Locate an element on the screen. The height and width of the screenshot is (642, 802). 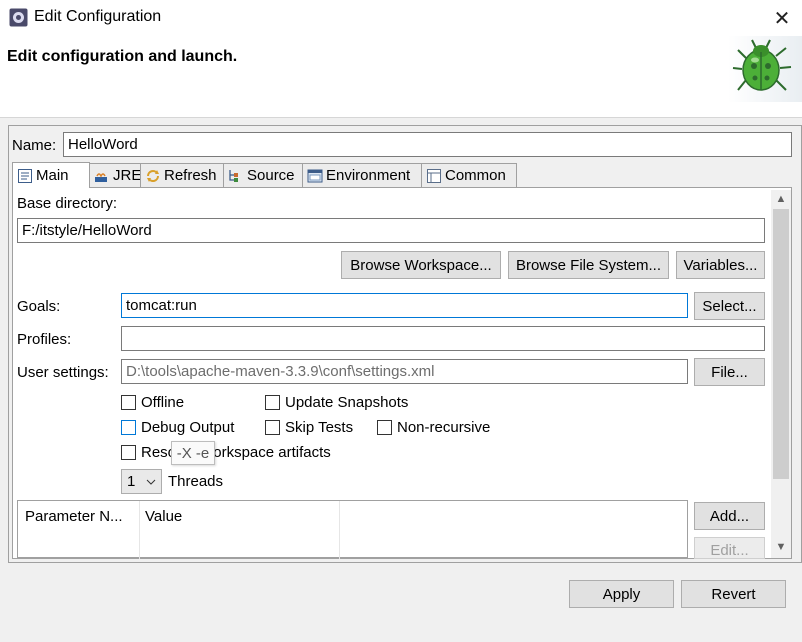
debug-flags-tooltip: -X -e is located at coordinates (193, 453).